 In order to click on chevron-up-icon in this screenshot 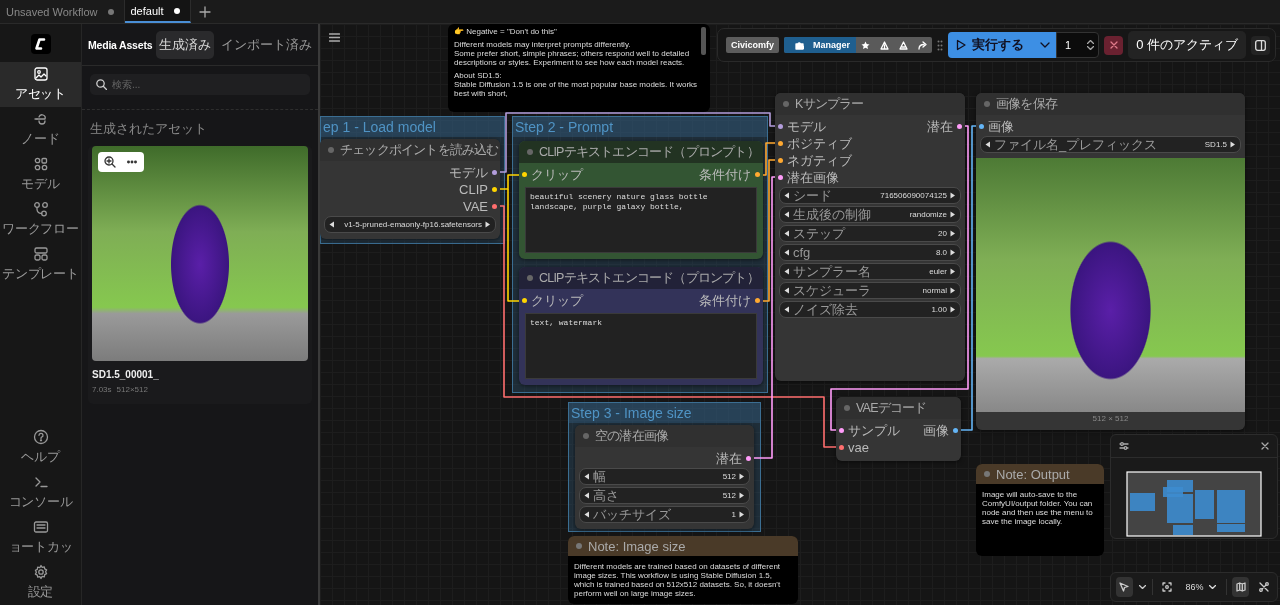, I will do `click(1091, 42)`.